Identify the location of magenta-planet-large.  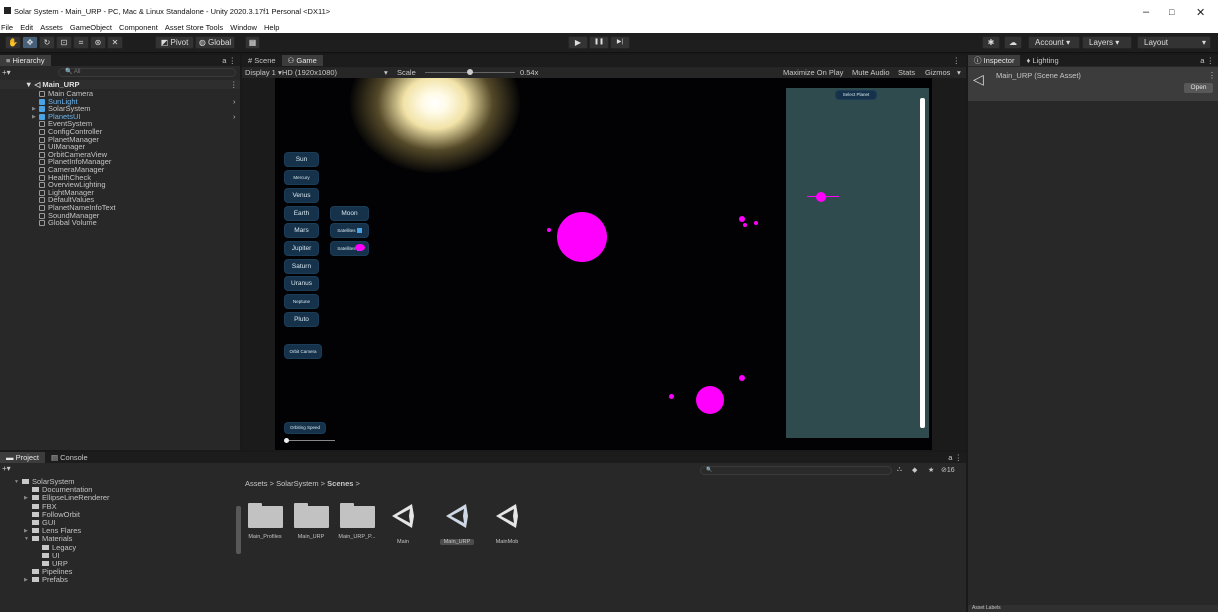
(582, 237).